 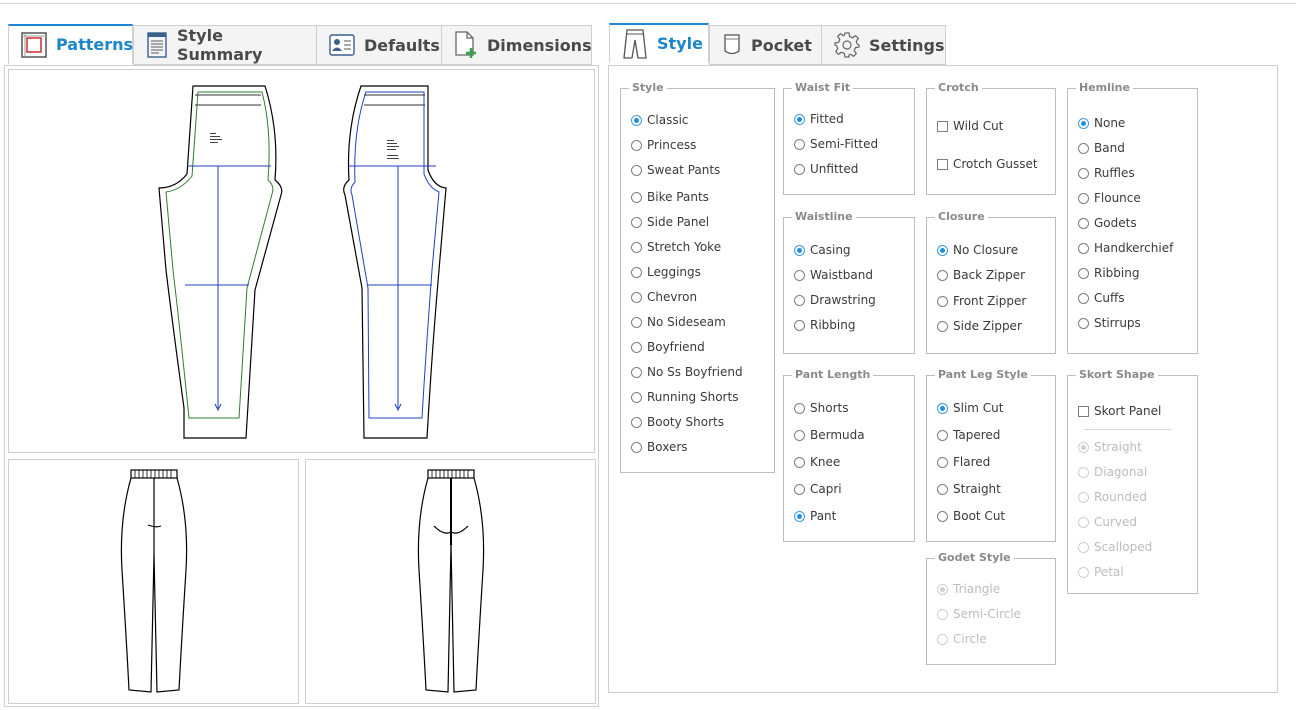 What do you see at coordinates (663, 145) in the screenshot?
I see `style-option-princess: Princess` at bounding box center [663, 145].